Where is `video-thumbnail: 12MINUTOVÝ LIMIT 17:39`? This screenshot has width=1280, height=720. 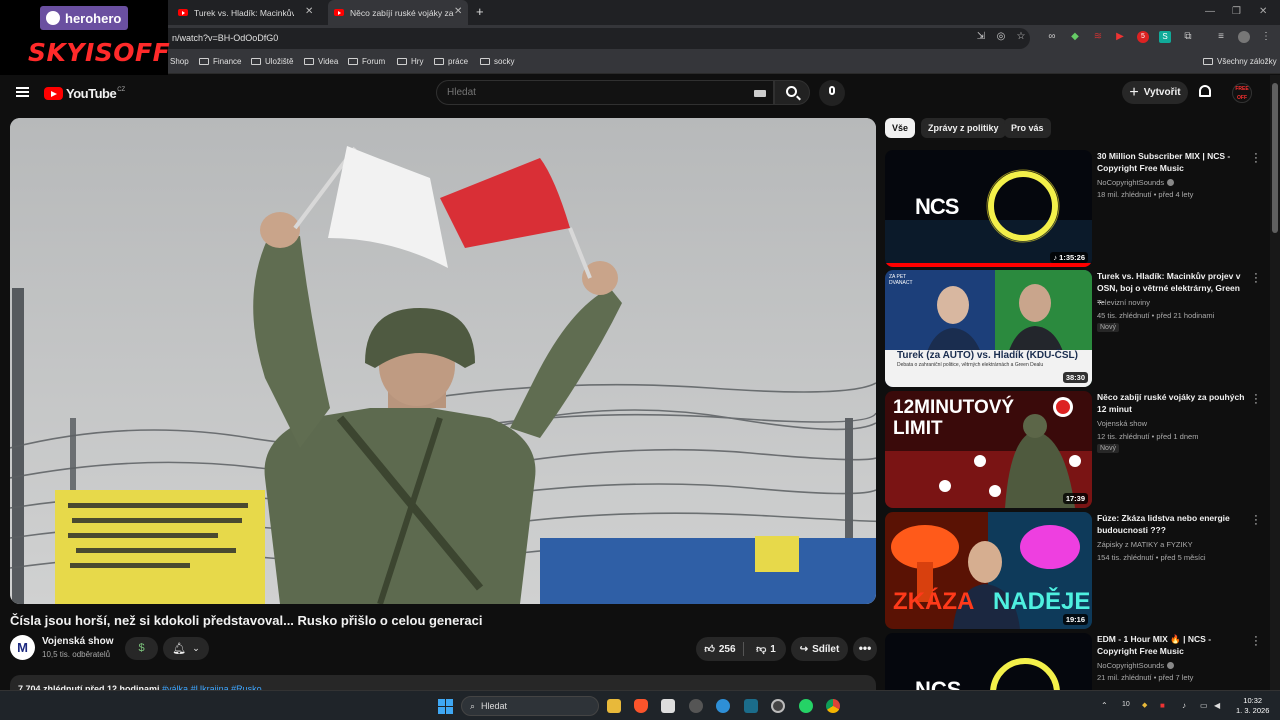 video-thumbnail: 12MINUTOVÝ LIMIT 17:39 is located at coordinates (988, 449).